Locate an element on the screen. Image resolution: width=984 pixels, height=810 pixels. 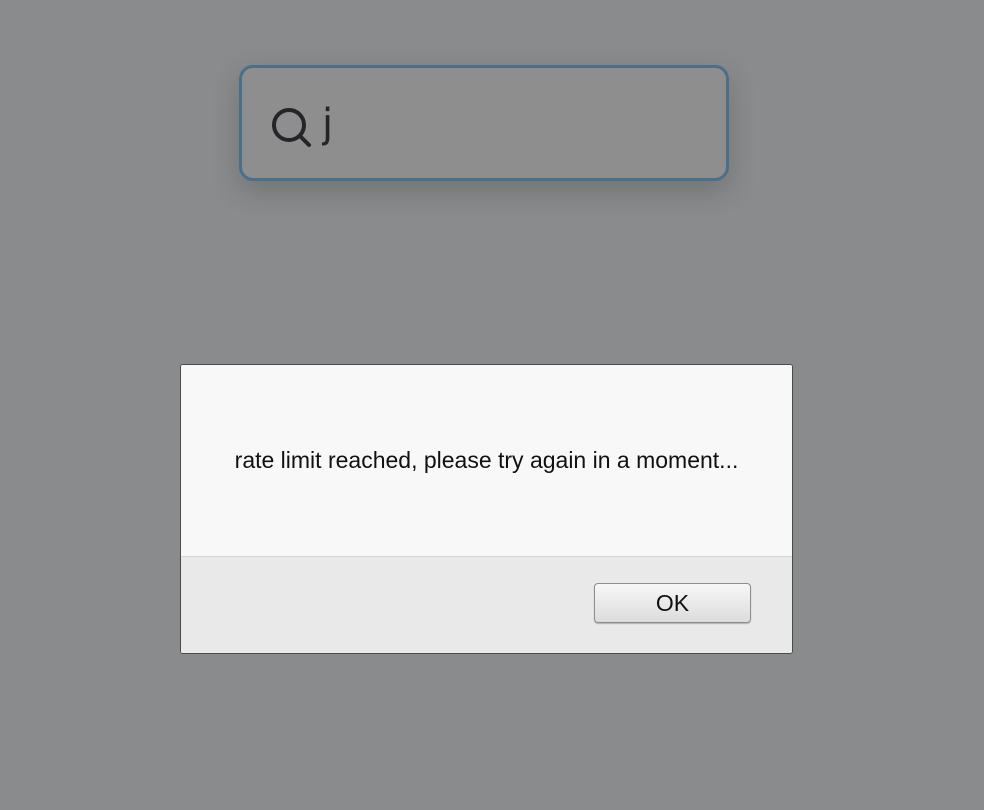
search-input is located at coordinates (512, 124).